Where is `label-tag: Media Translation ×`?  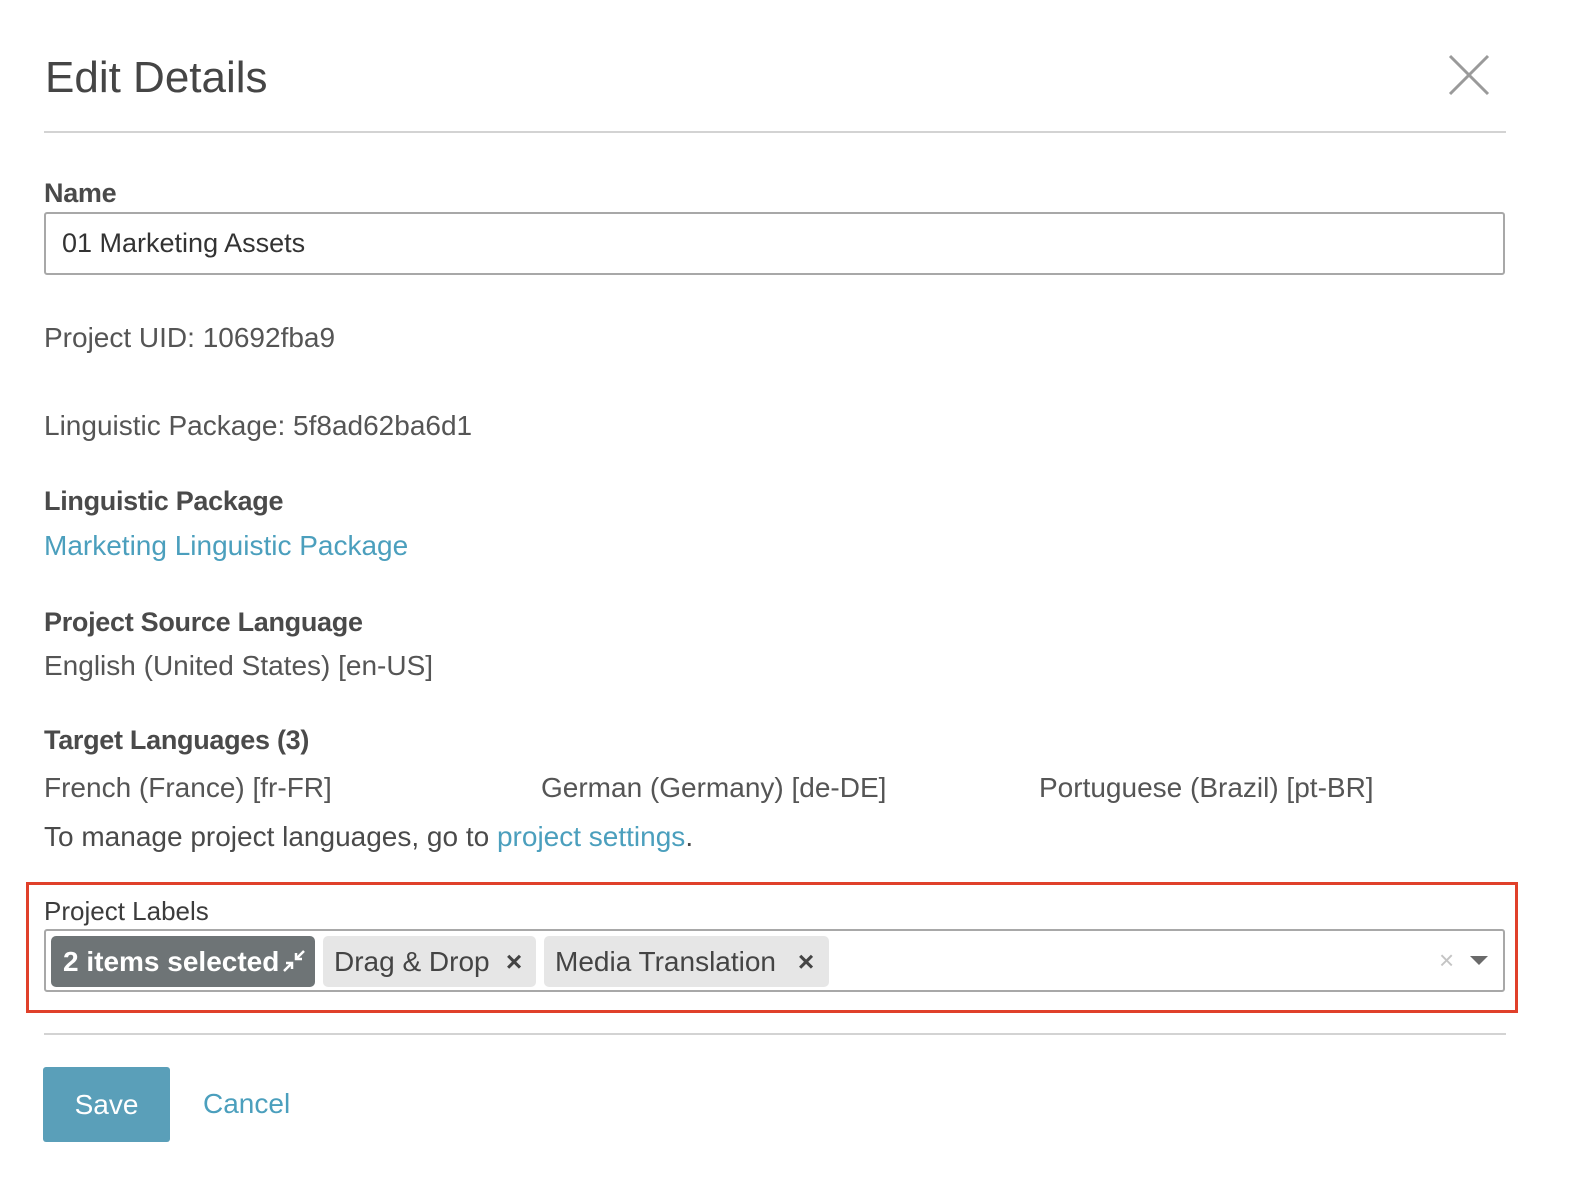 label-tag: Media Translation × is located at coordinates (686, 961).